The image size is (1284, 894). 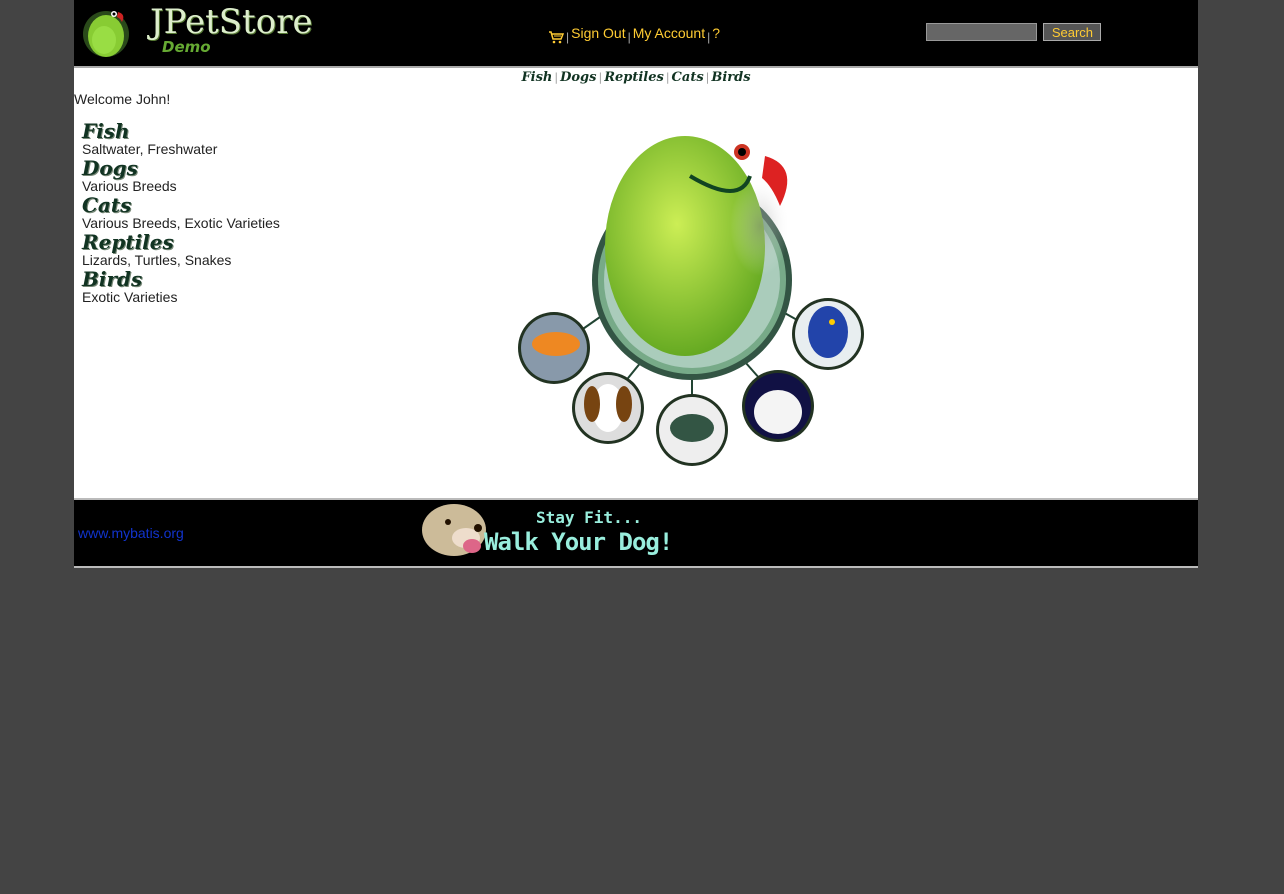 What do you see at coordinates (598, 33) in the screenshot?
I see `sign-out-link: Sign Out` at bounding box center [598, 33].